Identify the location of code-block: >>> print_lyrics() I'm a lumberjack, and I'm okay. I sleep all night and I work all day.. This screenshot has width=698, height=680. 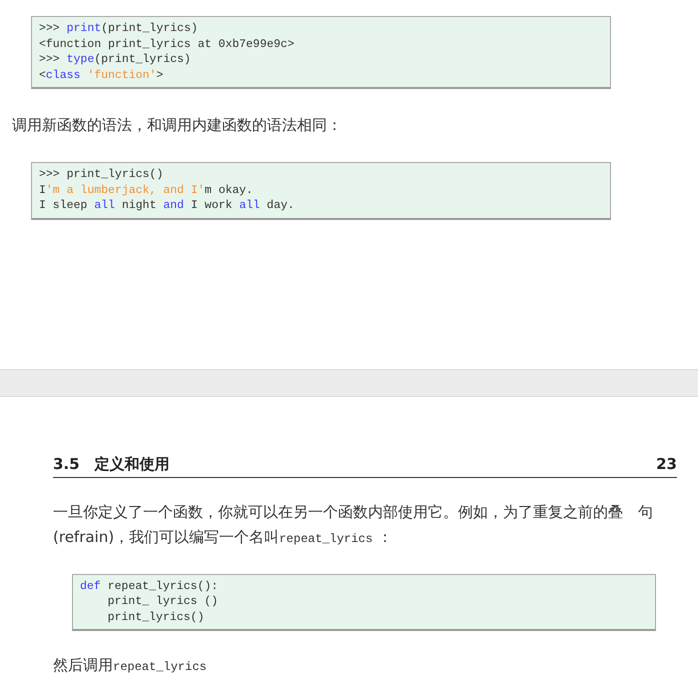
(321, 191).